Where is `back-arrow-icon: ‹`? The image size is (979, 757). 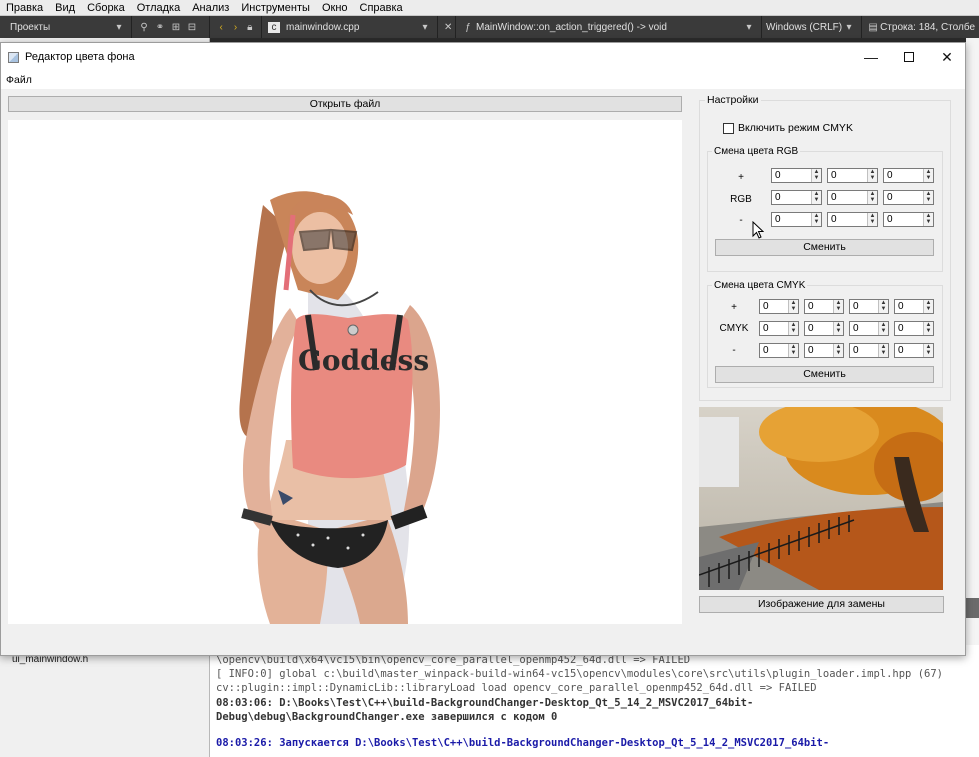 back-arrow-icon: ‹ is located at coordinates (221, 27).